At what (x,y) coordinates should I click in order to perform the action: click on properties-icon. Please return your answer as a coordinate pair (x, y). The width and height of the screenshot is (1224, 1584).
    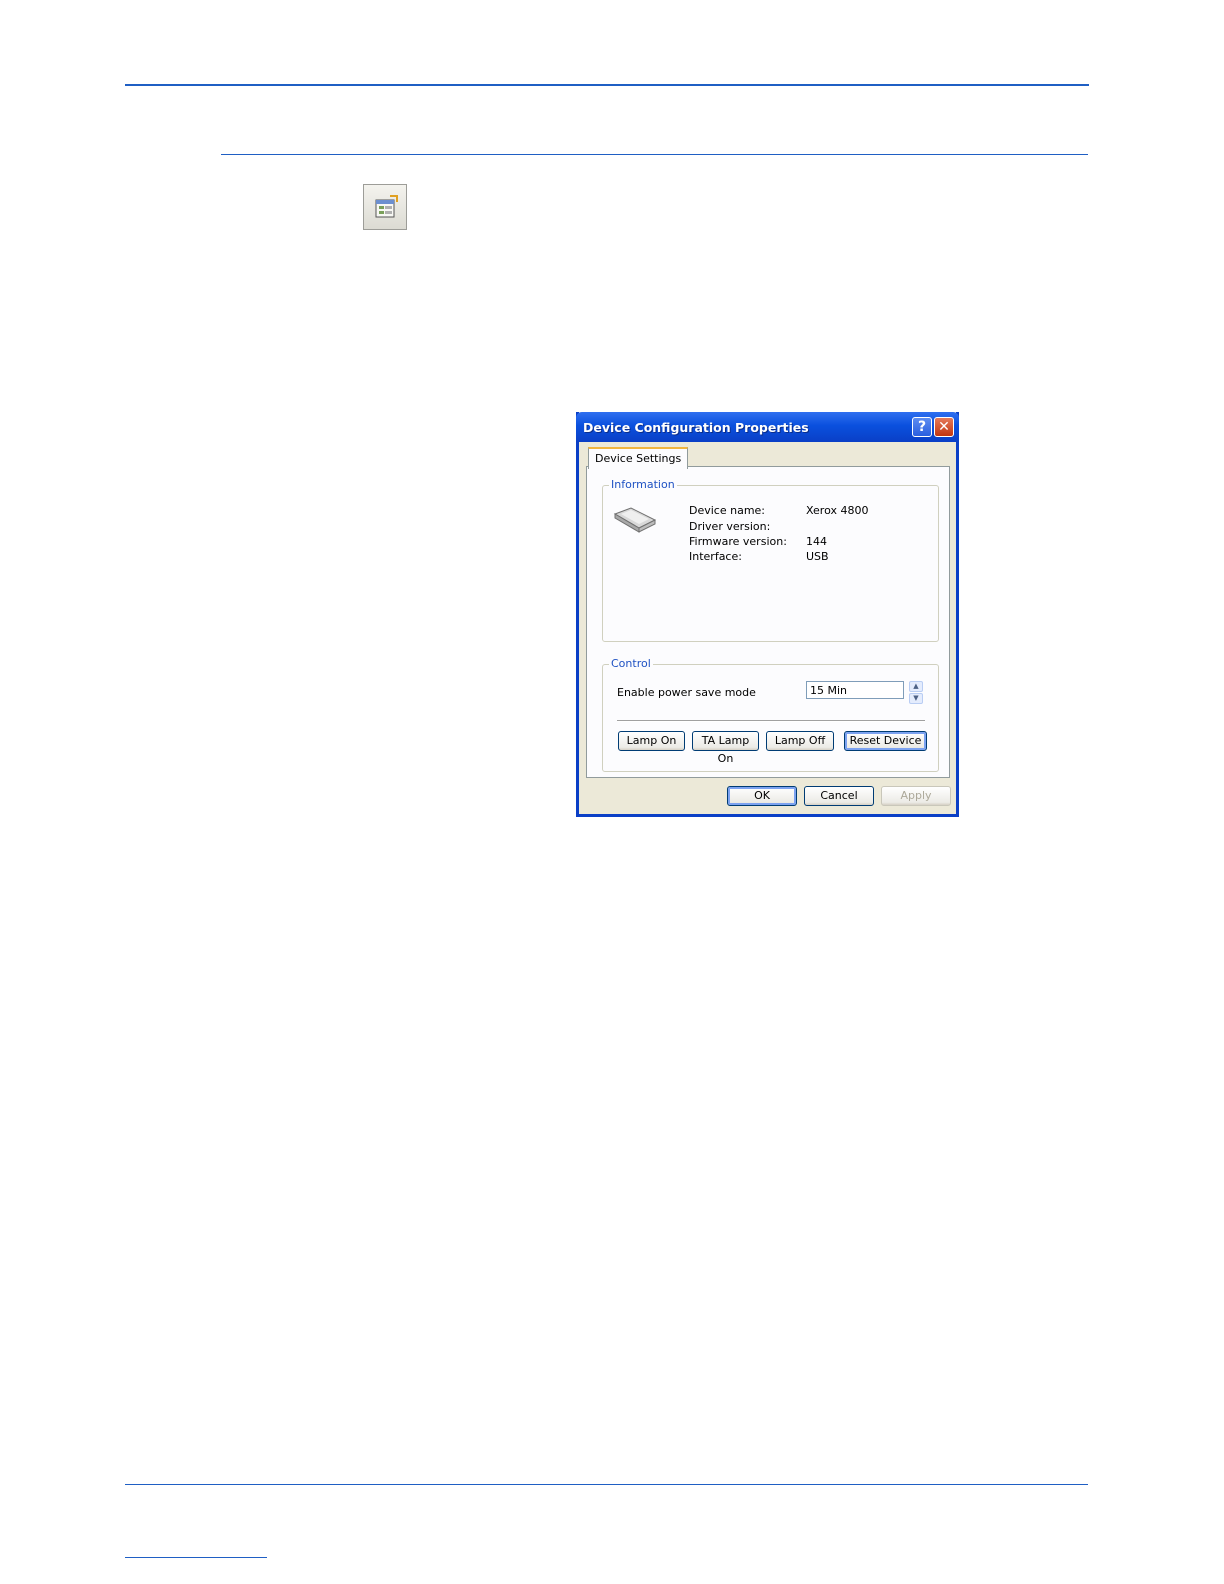
    Looking at the image, I should click on (386, 206).